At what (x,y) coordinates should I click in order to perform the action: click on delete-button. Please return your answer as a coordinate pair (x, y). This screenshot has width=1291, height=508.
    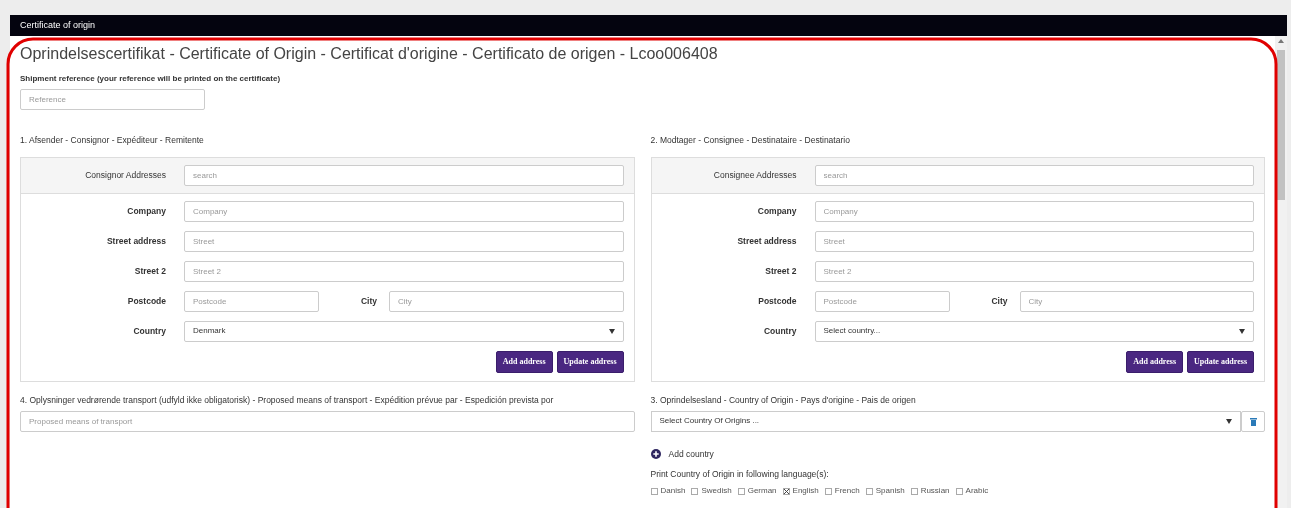
    Looking at the image, I should click on (1253, 421).